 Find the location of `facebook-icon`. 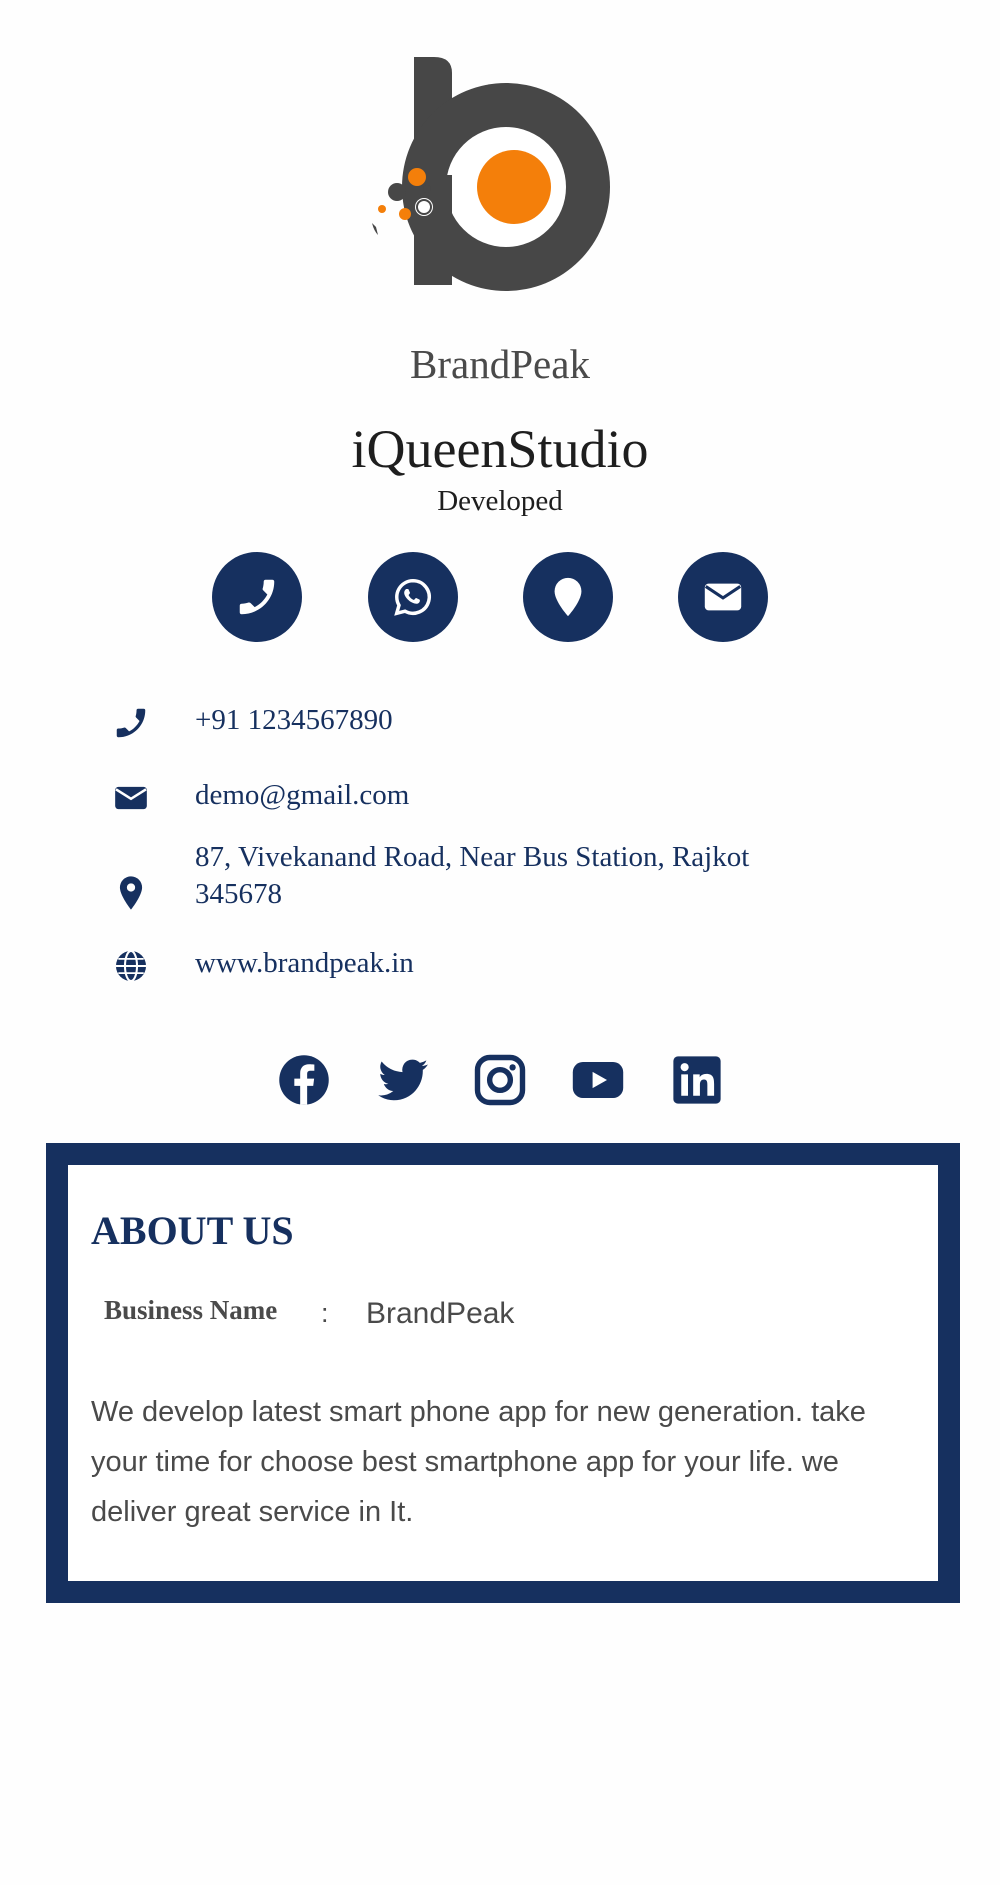

facebook-icon is located at coordinates (304, 1080).